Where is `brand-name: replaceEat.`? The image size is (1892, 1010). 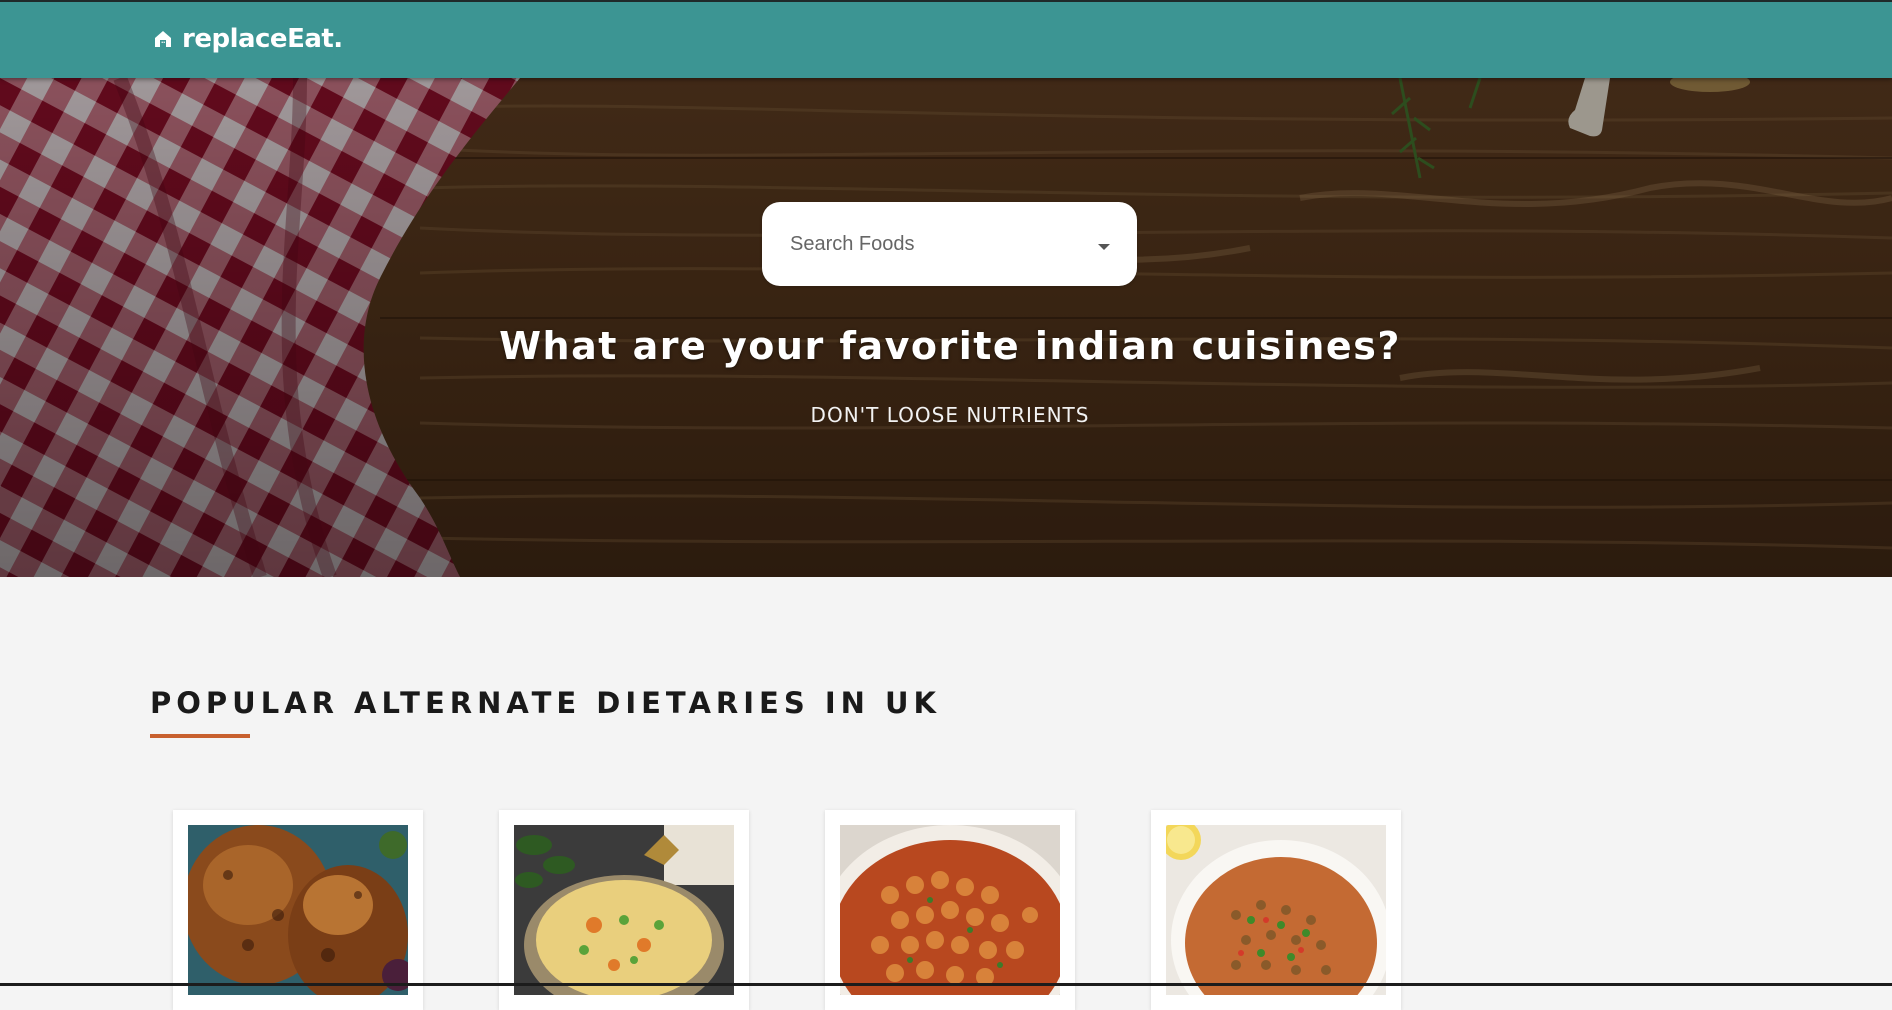
brand-name: replaceEat. is located at coordinates (262, 39).